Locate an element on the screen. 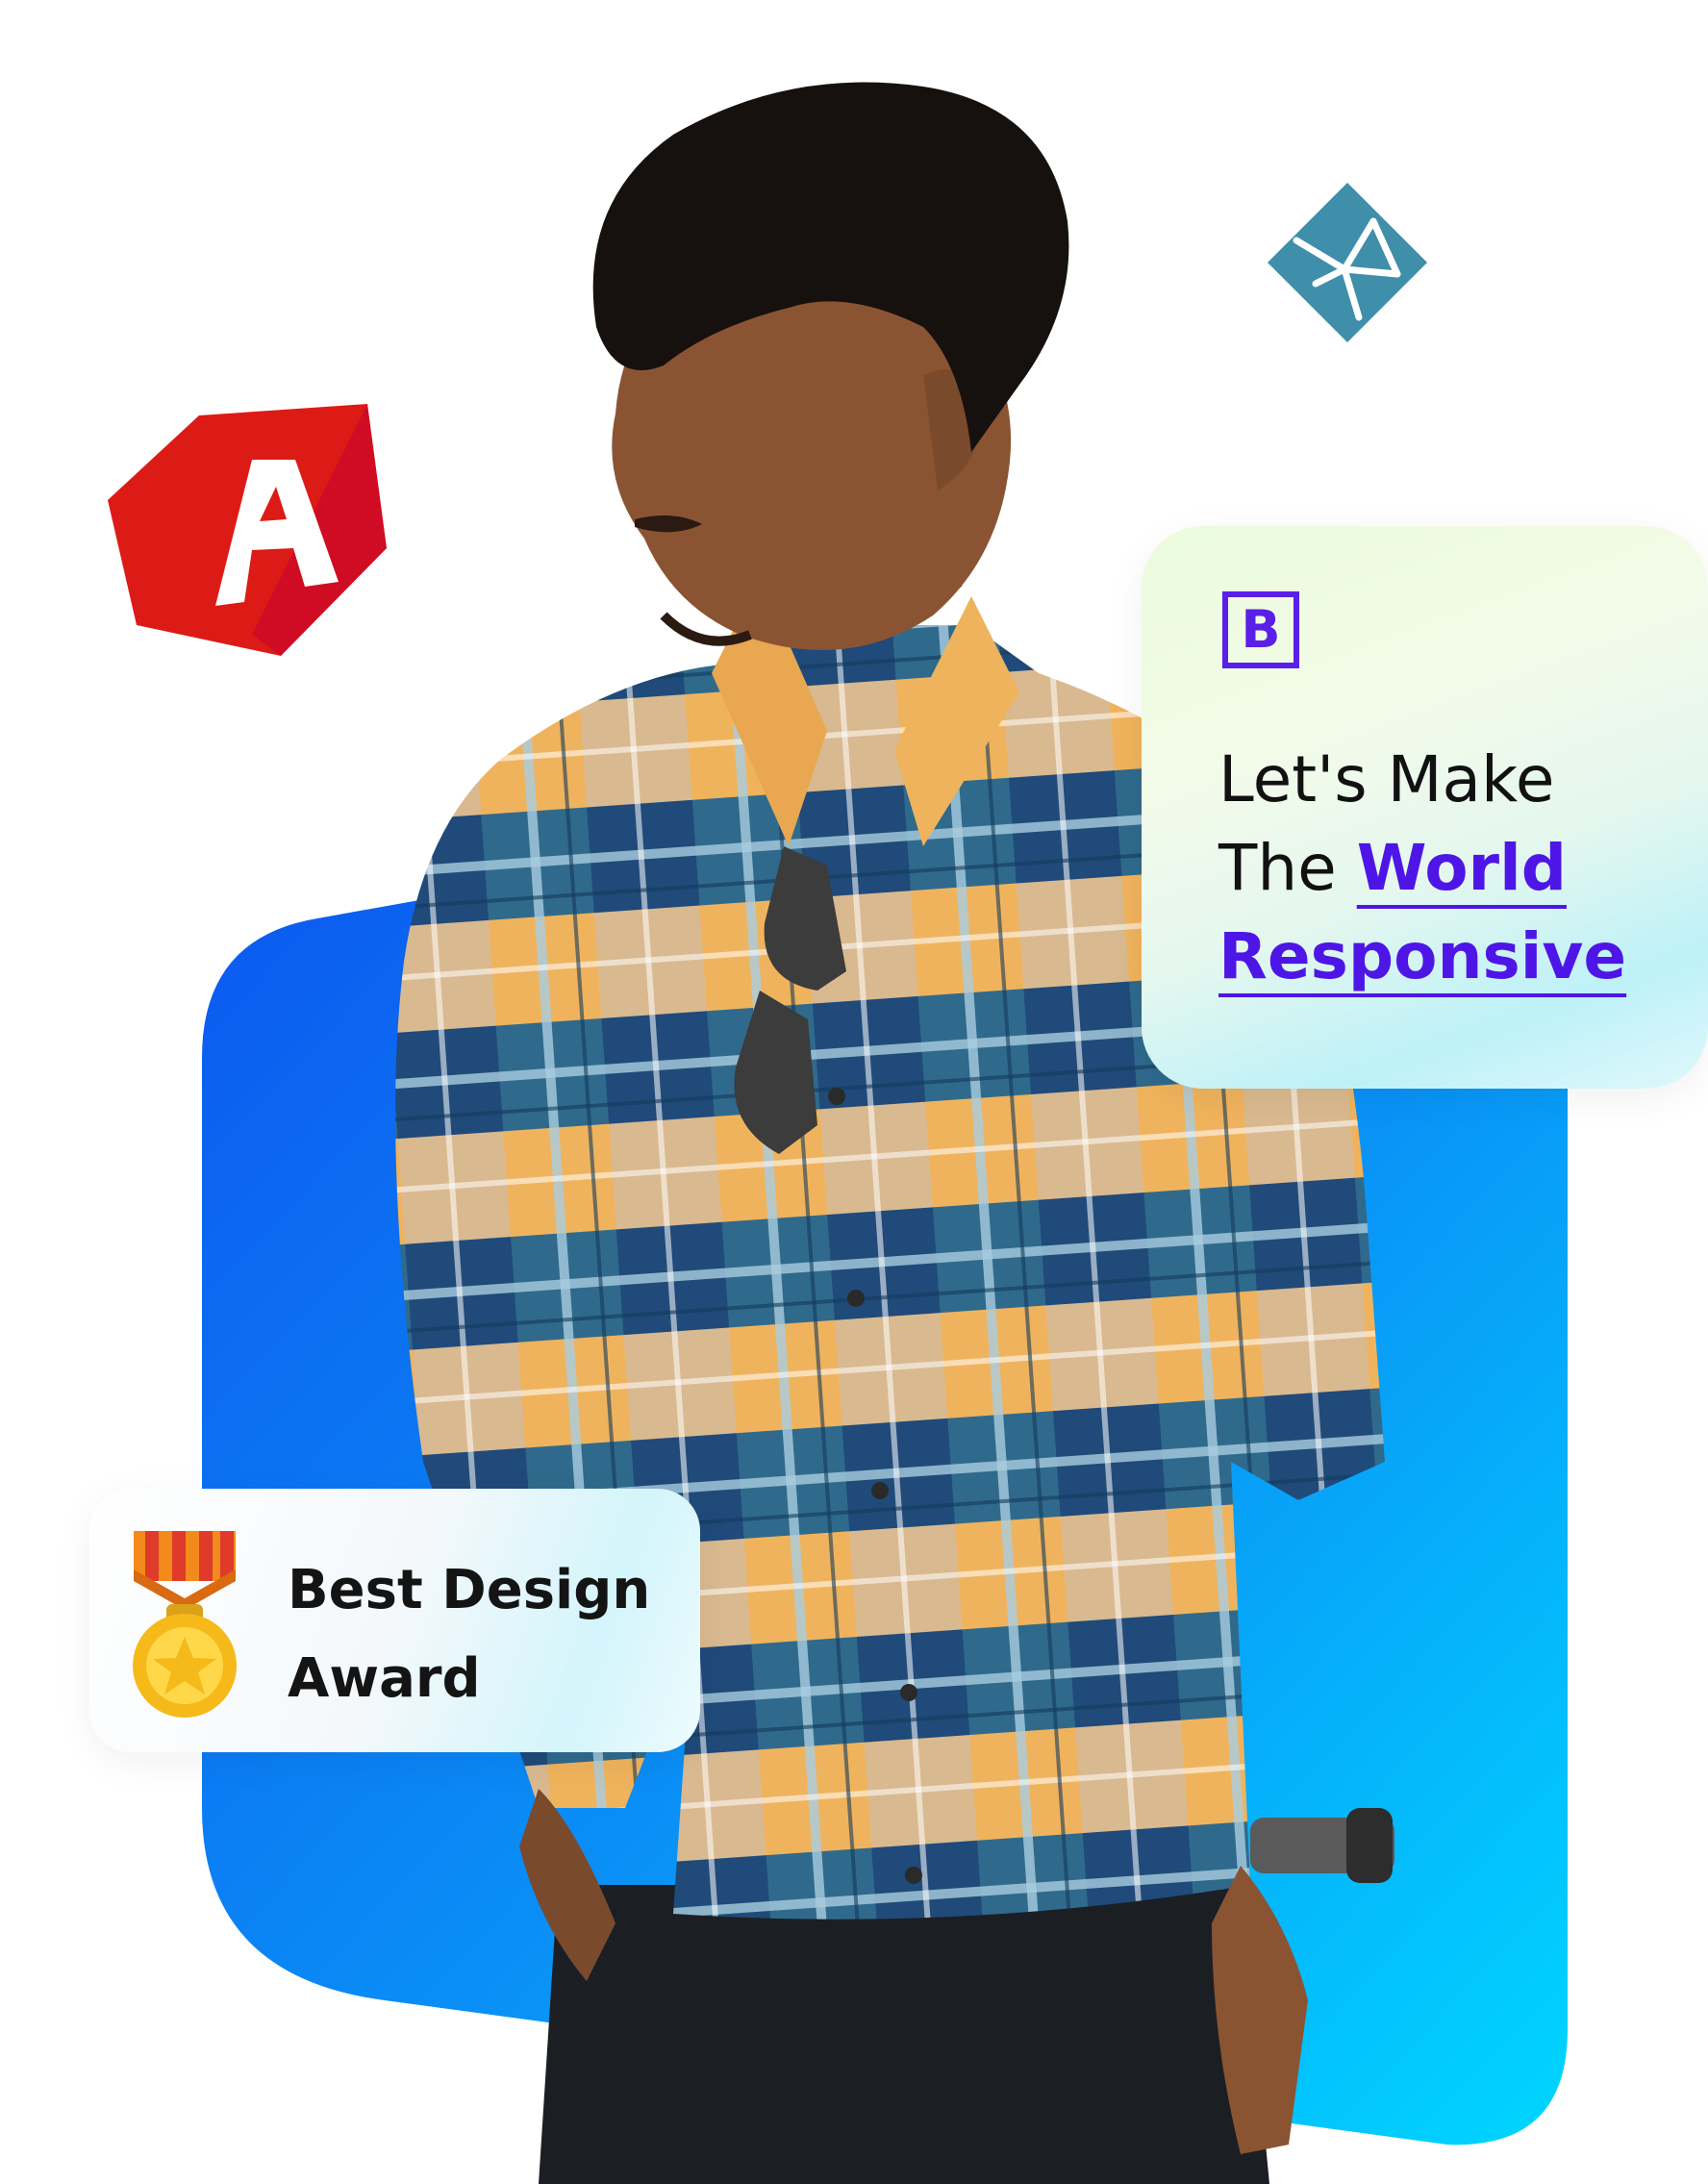 The height and width of the screenshot is (2184, 1708). netlify-logo-icon is located at coordinates (1347, 262).